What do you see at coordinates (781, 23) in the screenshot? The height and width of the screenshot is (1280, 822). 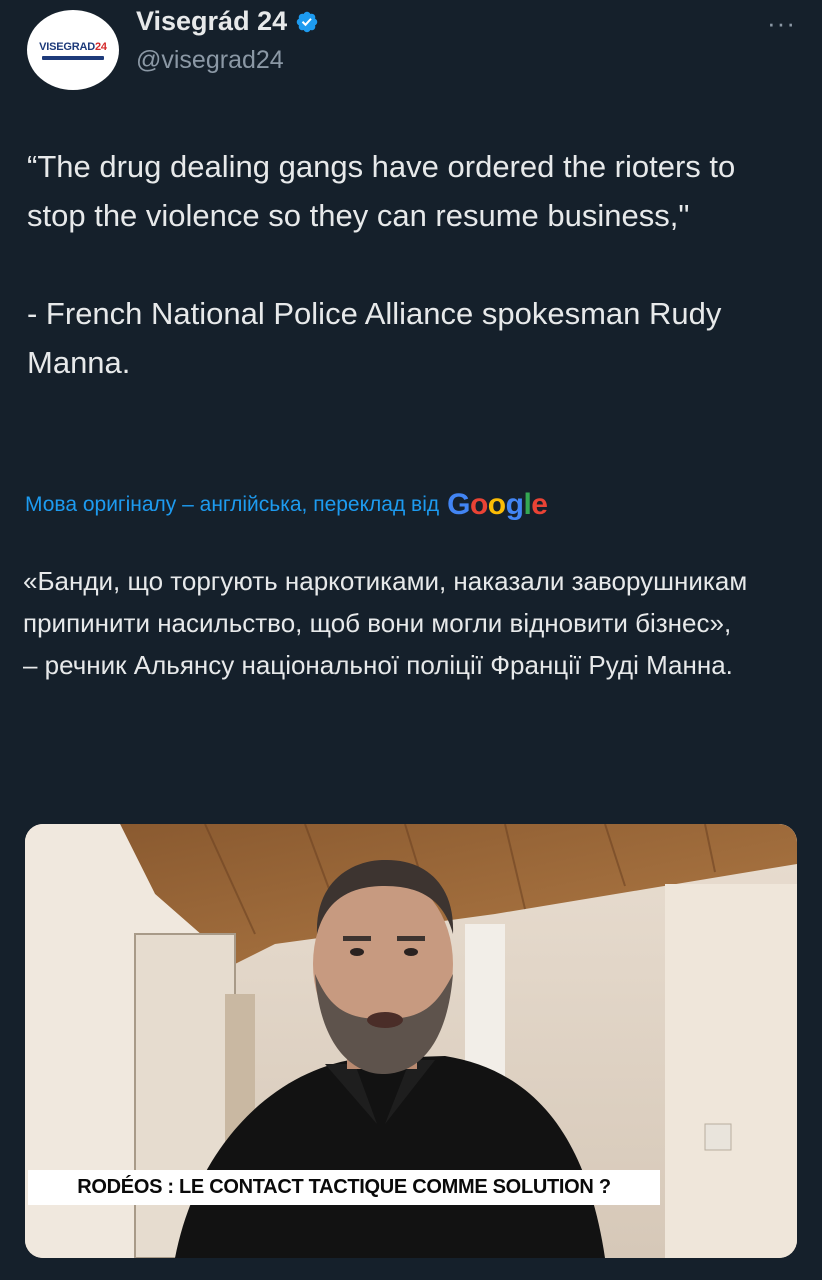 I see `more-options-icon: ···` at bounding box center [781, 23].